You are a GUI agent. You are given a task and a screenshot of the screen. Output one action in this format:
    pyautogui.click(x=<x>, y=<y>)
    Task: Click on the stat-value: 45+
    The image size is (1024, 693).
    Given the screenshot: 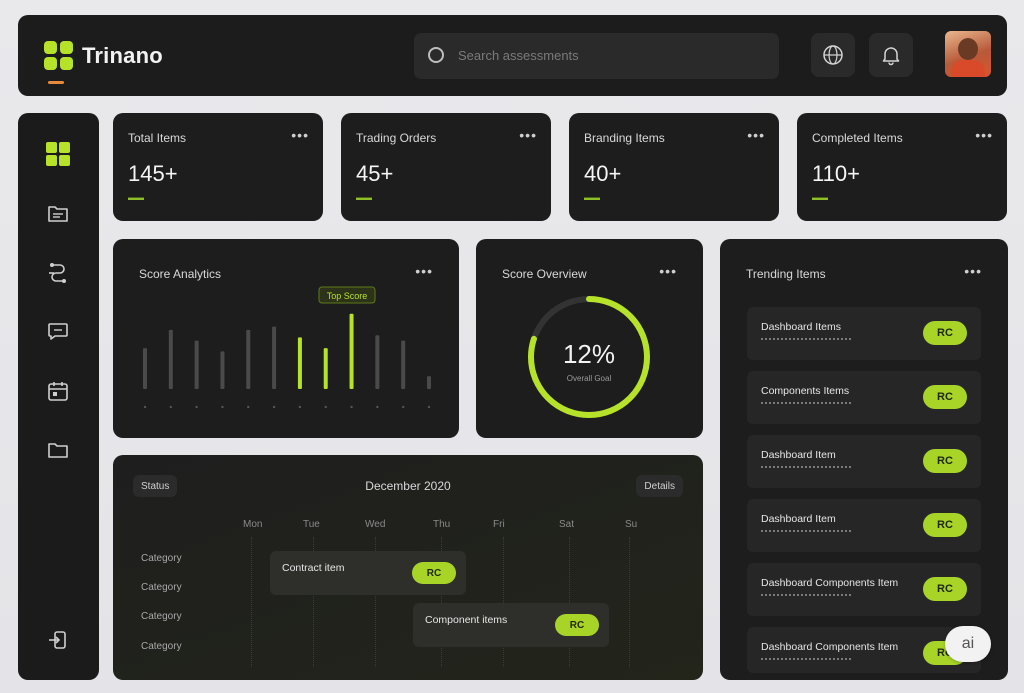 What is the action you would take?
    pyautogui.click(x=375, y=173)
    